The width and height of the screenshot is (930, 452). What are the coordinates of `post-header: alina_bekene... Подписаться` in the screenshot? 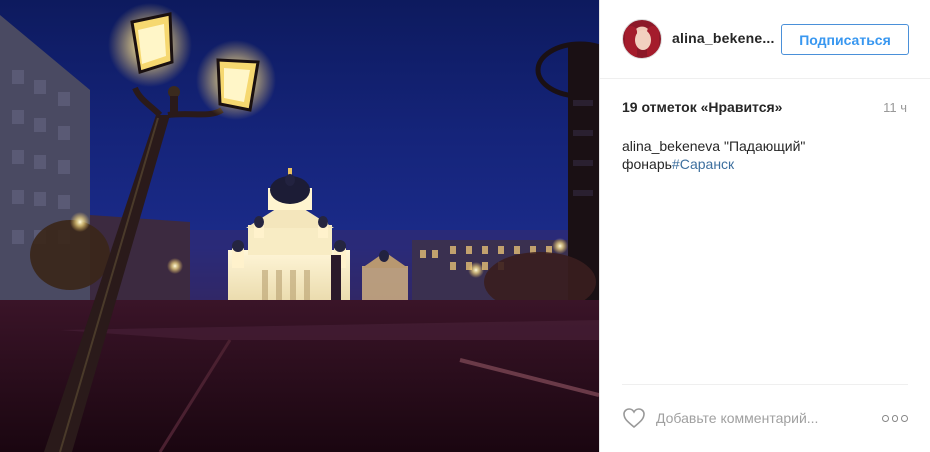 It's located at (765, 39).